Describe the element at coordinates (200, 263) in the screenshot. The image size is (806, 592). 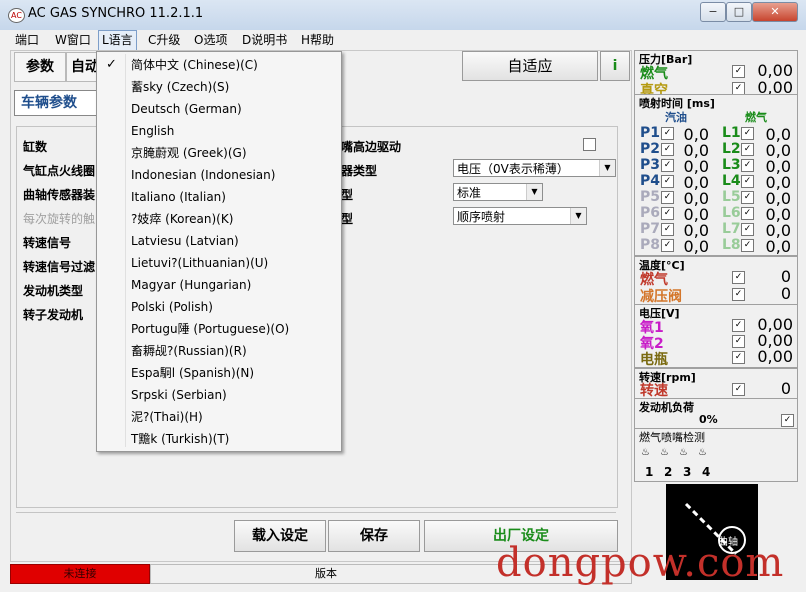
I see `language-label: Lietuvi?(Lithuanian)(U)` at that location.